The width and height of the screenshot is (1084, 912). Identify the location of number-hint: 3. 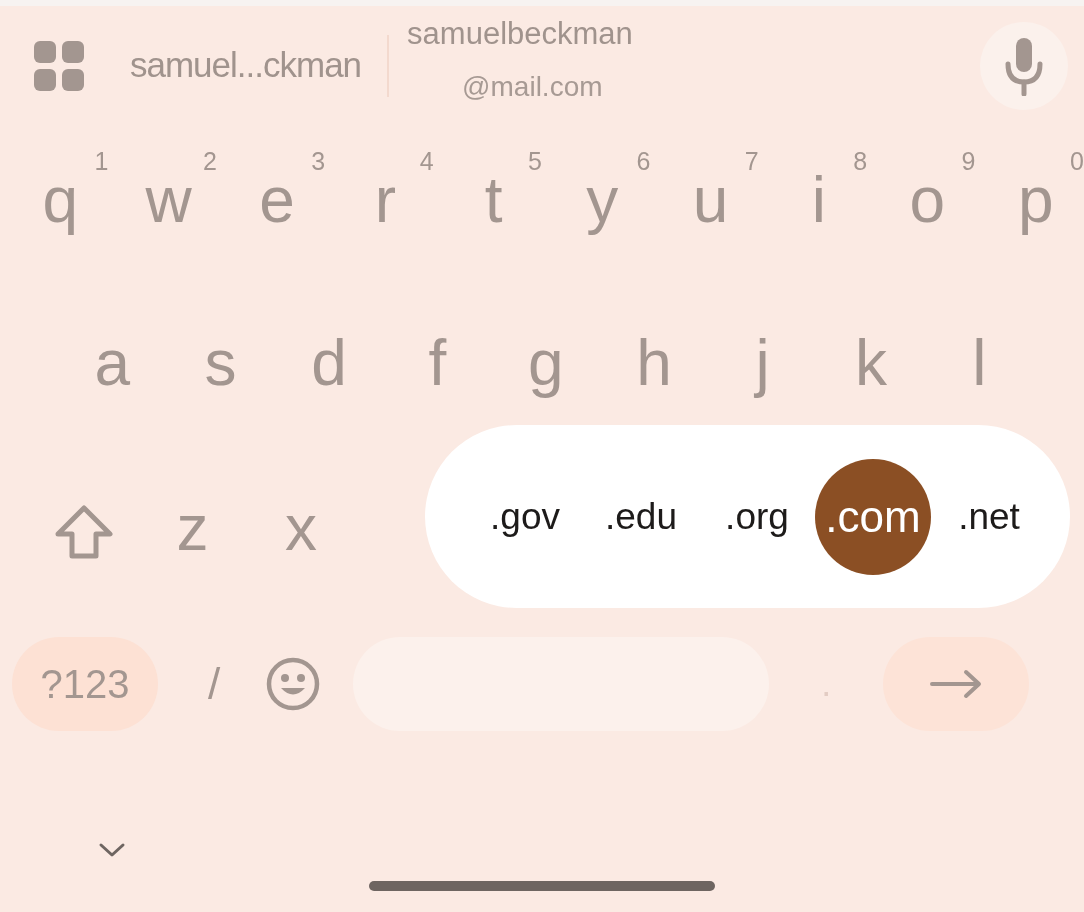
(318, 161).